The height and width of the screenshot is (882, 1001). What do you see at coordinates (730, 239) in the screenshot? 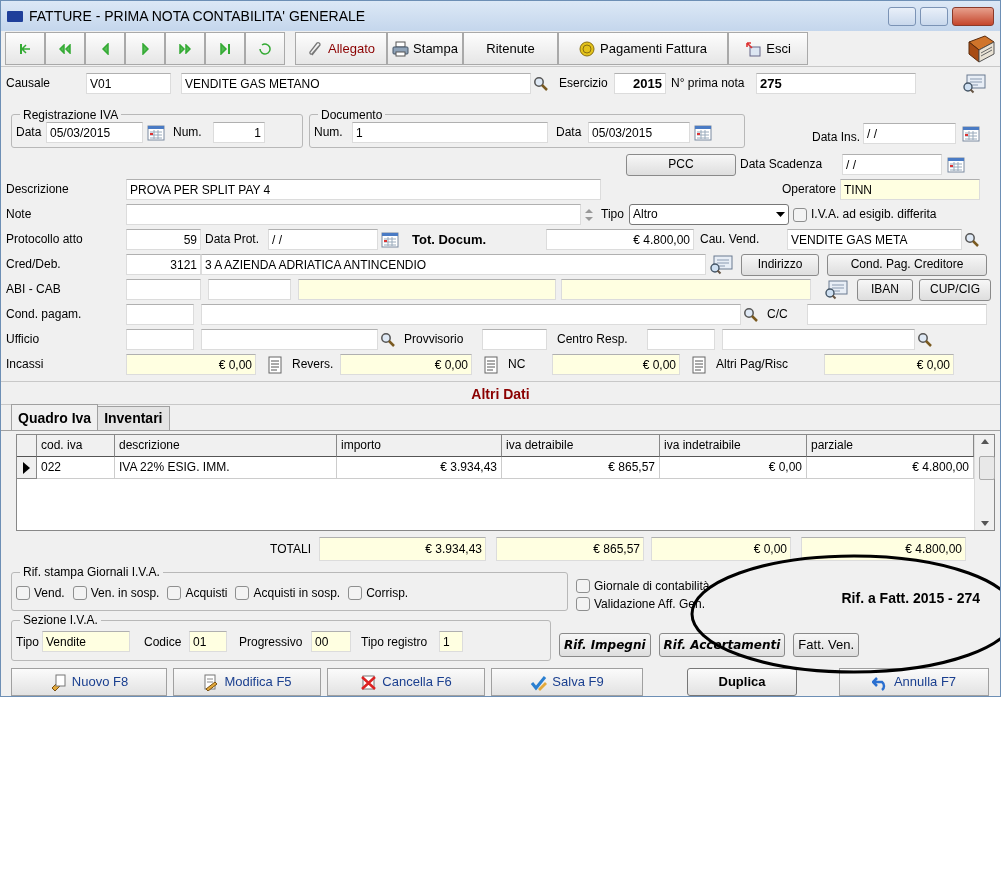
I see `field-label: Cau. Vend.` at bounding box center [730, 239].